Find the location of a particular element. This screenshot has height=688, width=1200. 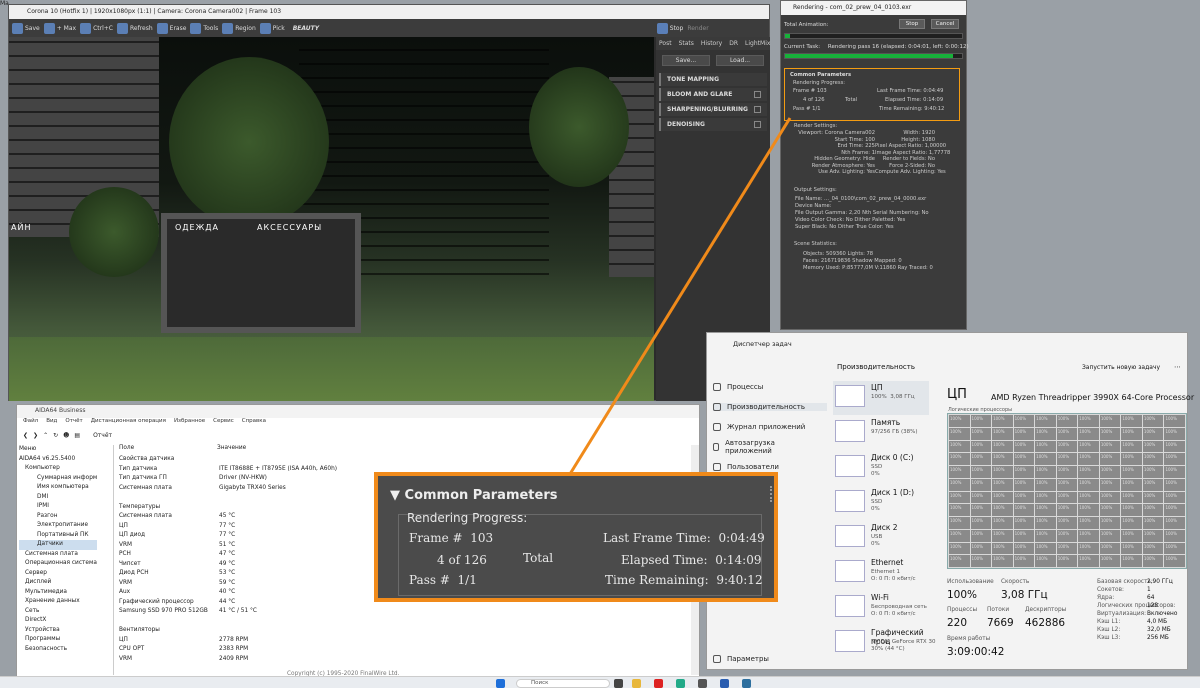

yandex-icon is located at coordinates (658, 683).